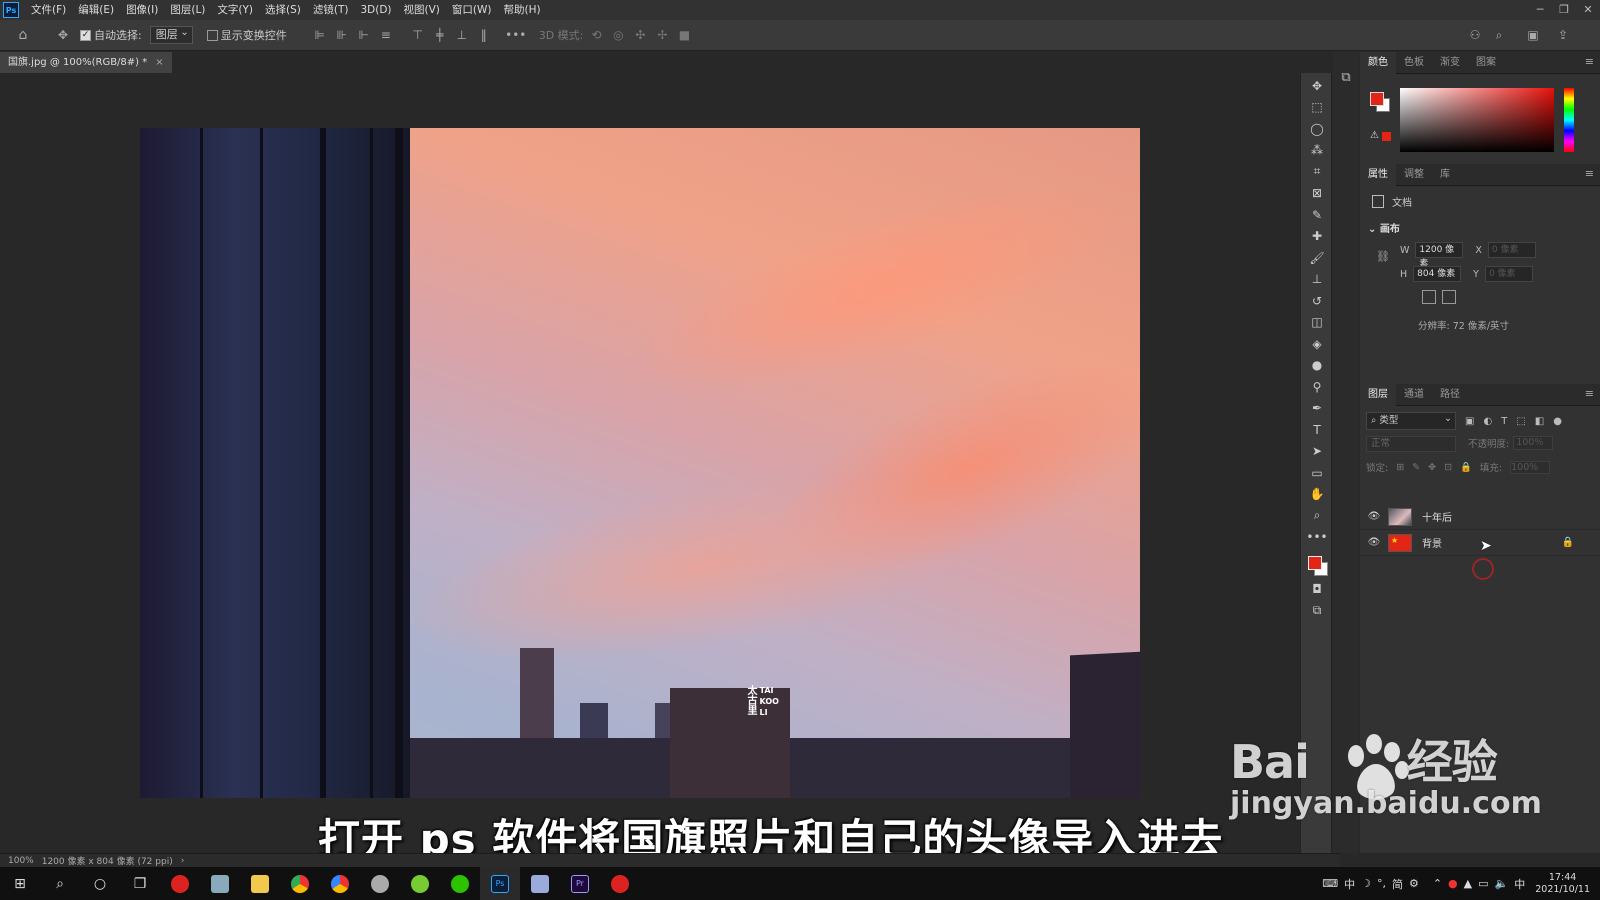 The image size is (1600, 900). Describe the element at coordinates (1414, 63) in the screenshot. I see `tab-swatches: 色板` at that location.